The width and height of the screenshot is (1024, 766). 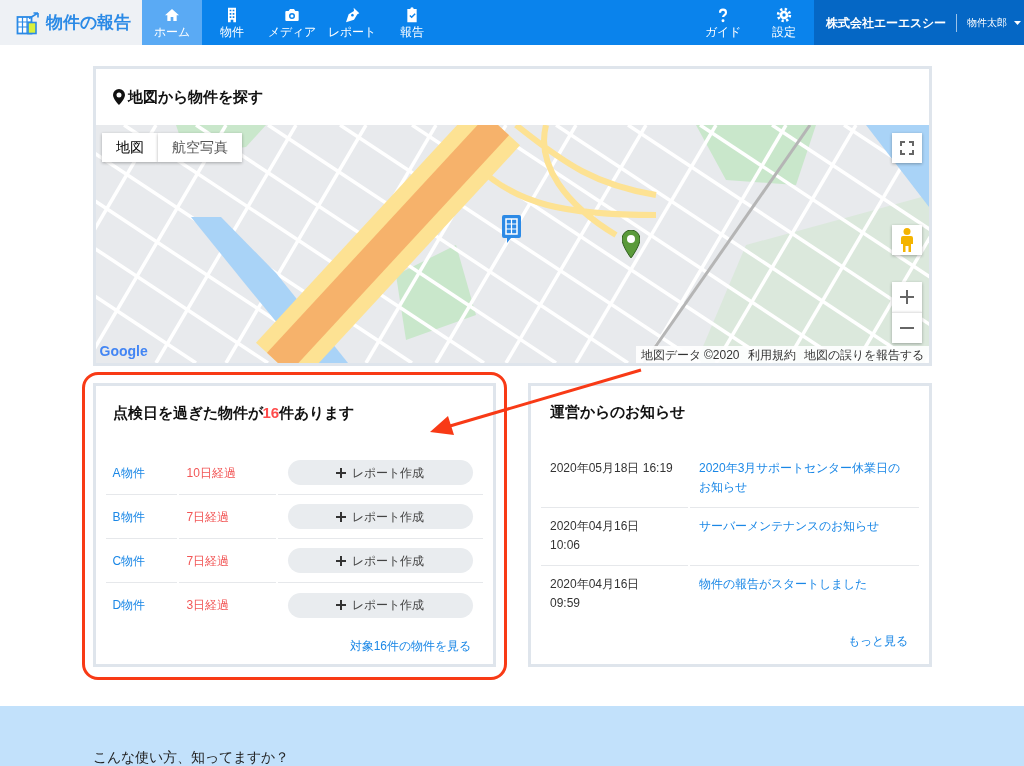 I want to click on card-title: 運営からのお知らせ, so click(x=617, y=412).